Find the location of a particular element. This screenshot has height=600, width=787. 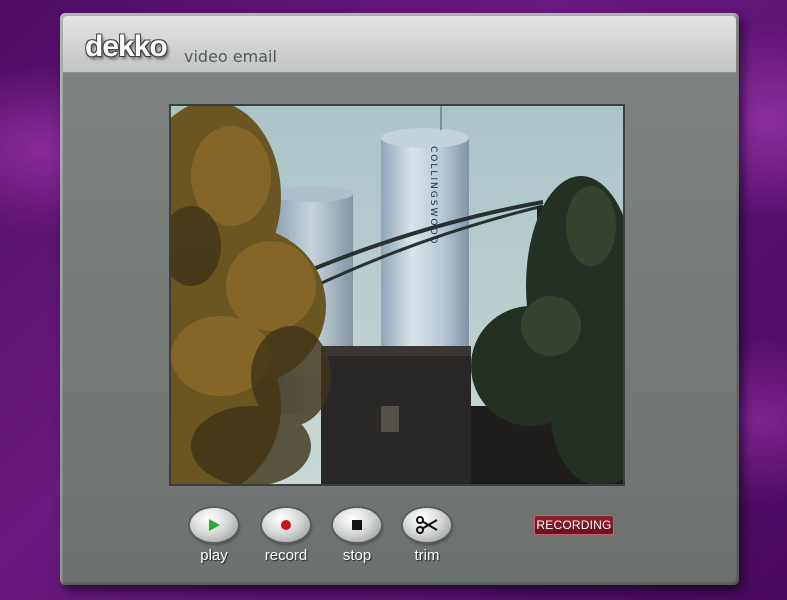

trim-control: trim is located at coordinates (429, 536).